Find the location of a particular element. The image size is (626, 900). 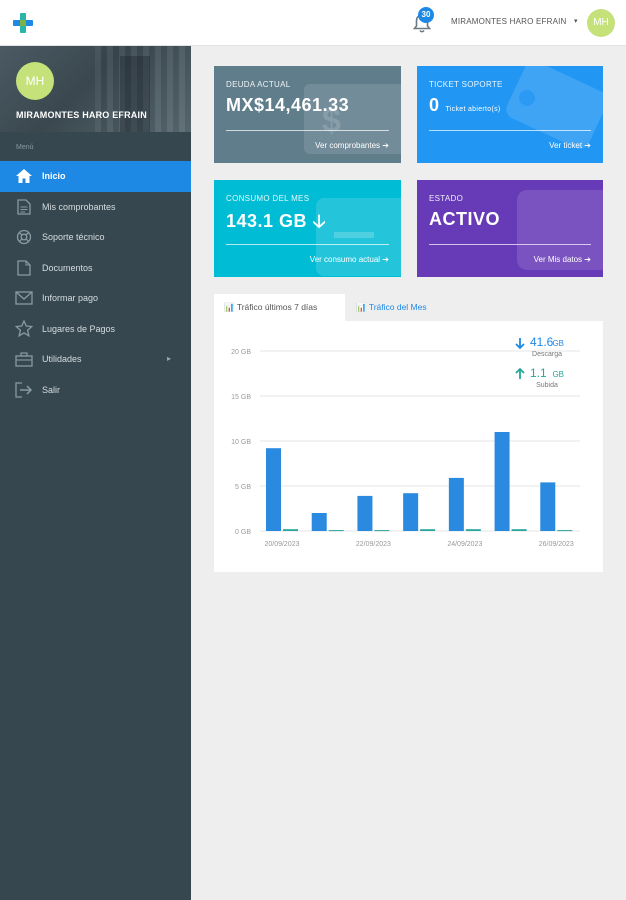

ticket-title: TICKET SOPORTE is located at coordinates (466, 84).